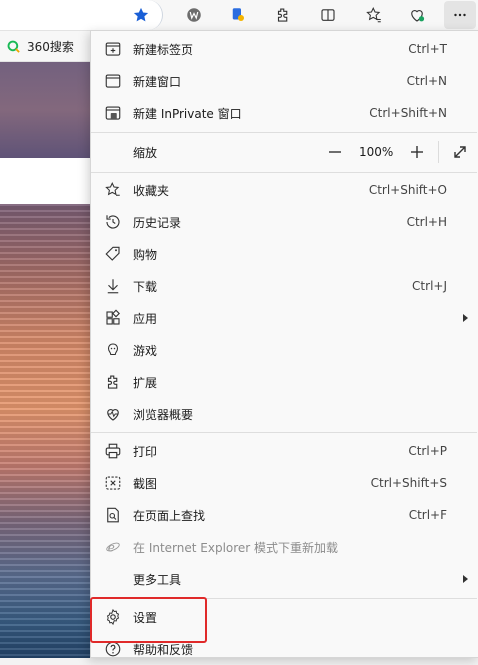 The height and width of the screenshot is (665, 478). I want to click on browser-toolbar, so click(239, 15).